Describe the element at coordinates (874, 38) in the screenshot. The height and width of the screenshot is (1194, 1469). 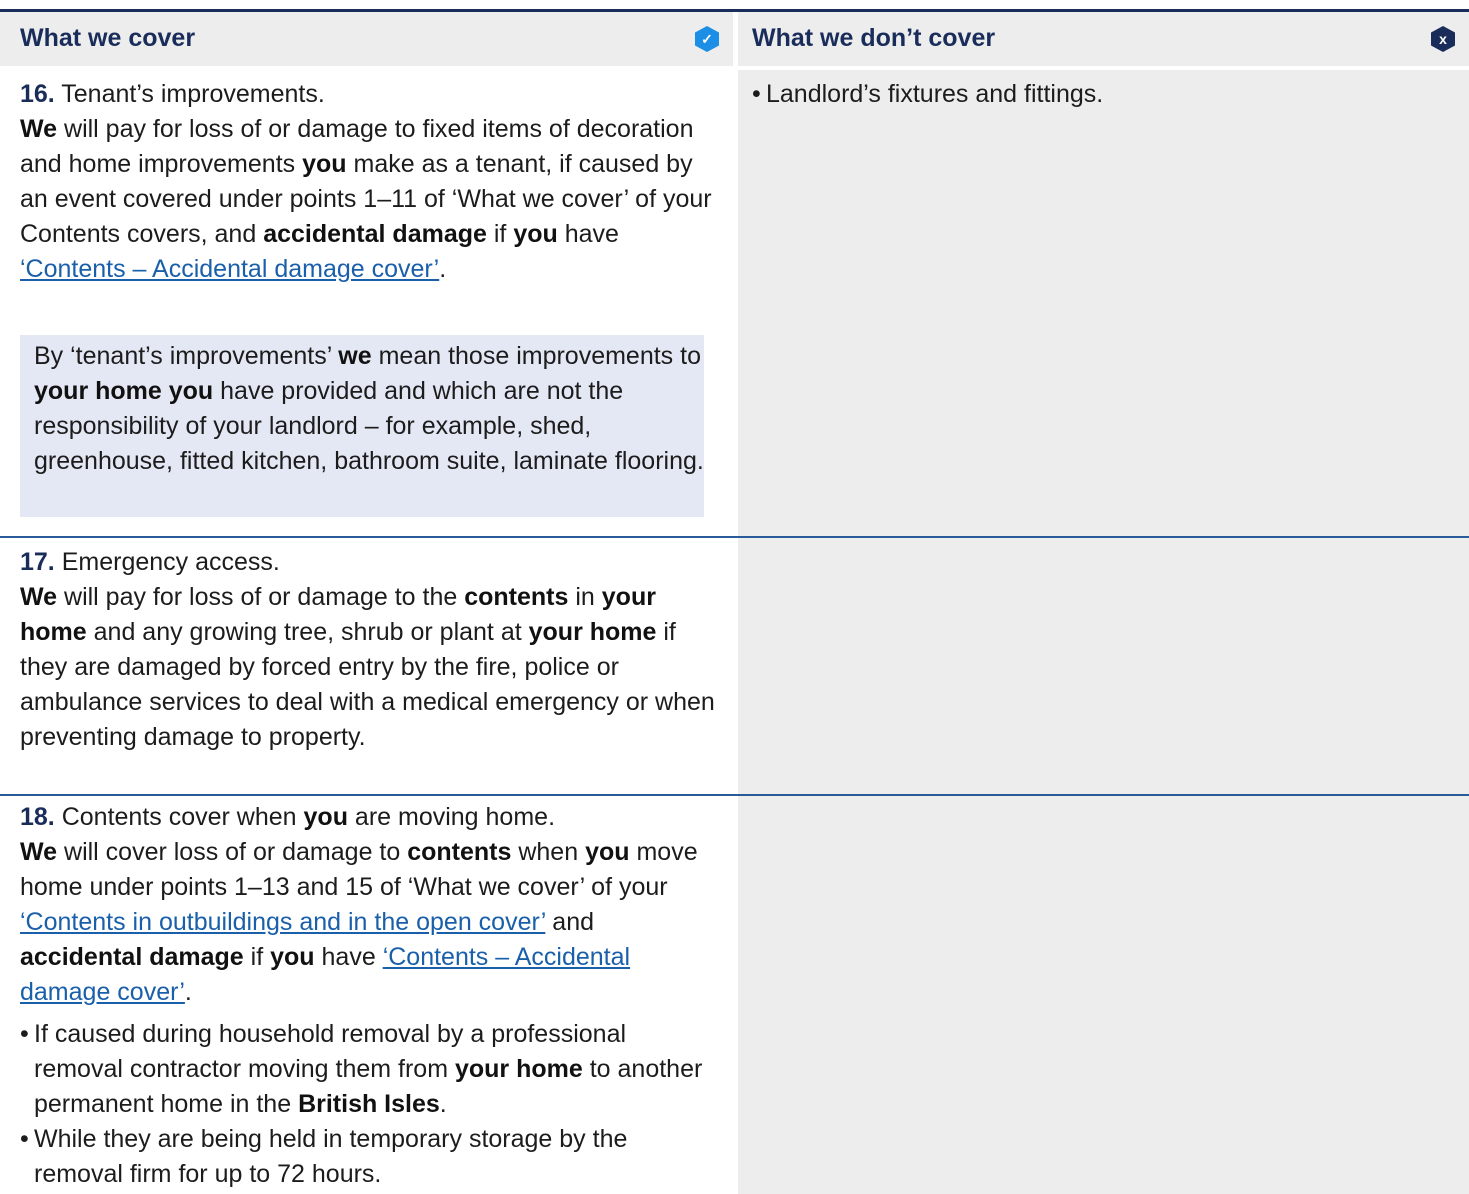
I see `what-we-dont-cover-title: What we don’t cover` at that location.